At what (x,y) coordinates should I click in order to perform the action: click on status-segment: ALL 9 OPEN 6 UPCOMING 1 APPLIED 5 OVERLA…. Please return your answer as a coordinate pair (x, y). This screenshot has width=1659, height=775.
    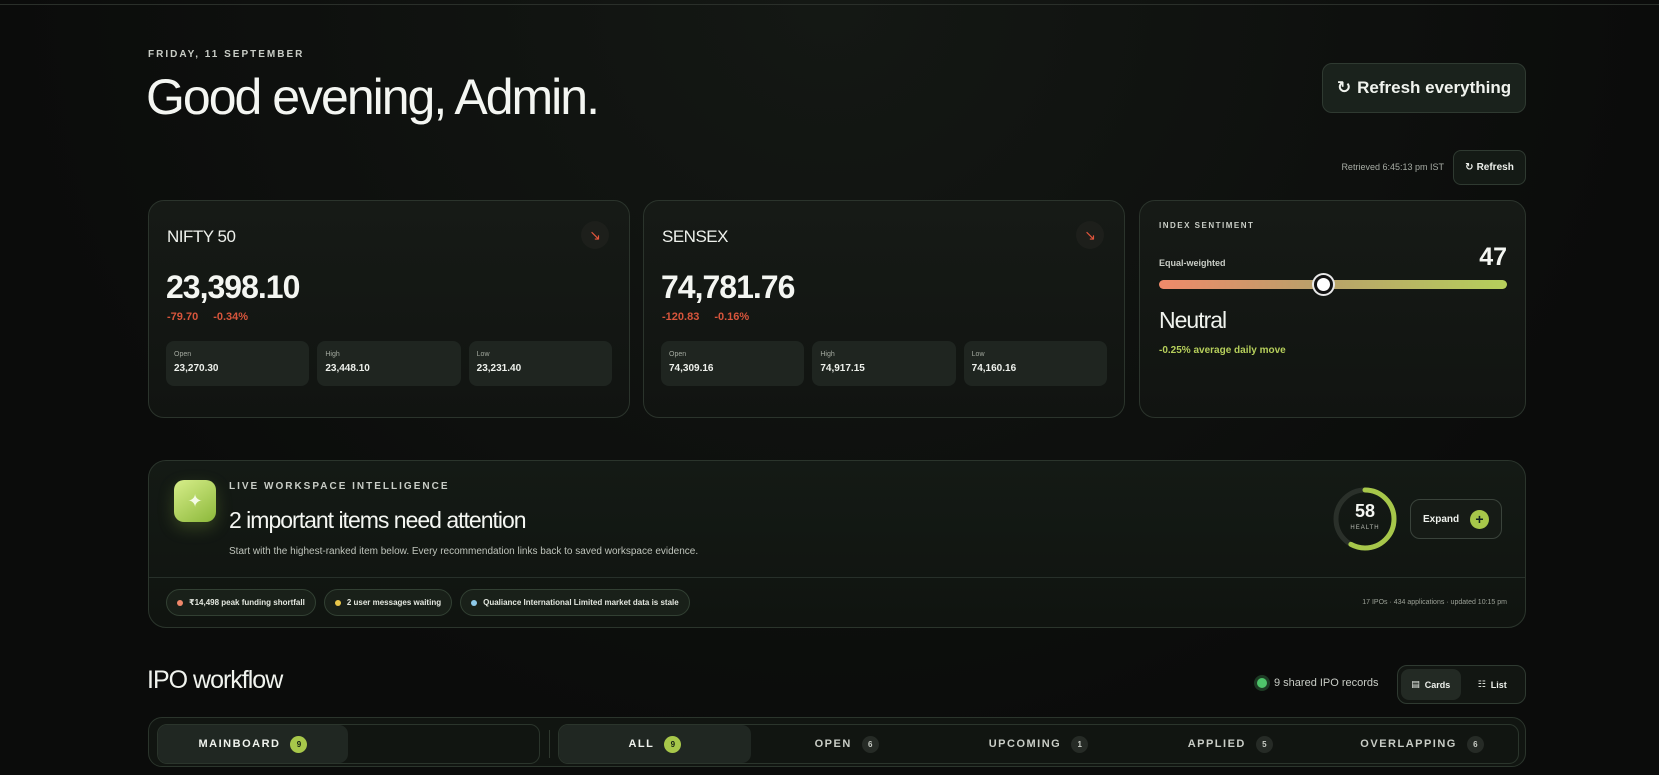
    Looking at the image, I should click on (1038, 744).